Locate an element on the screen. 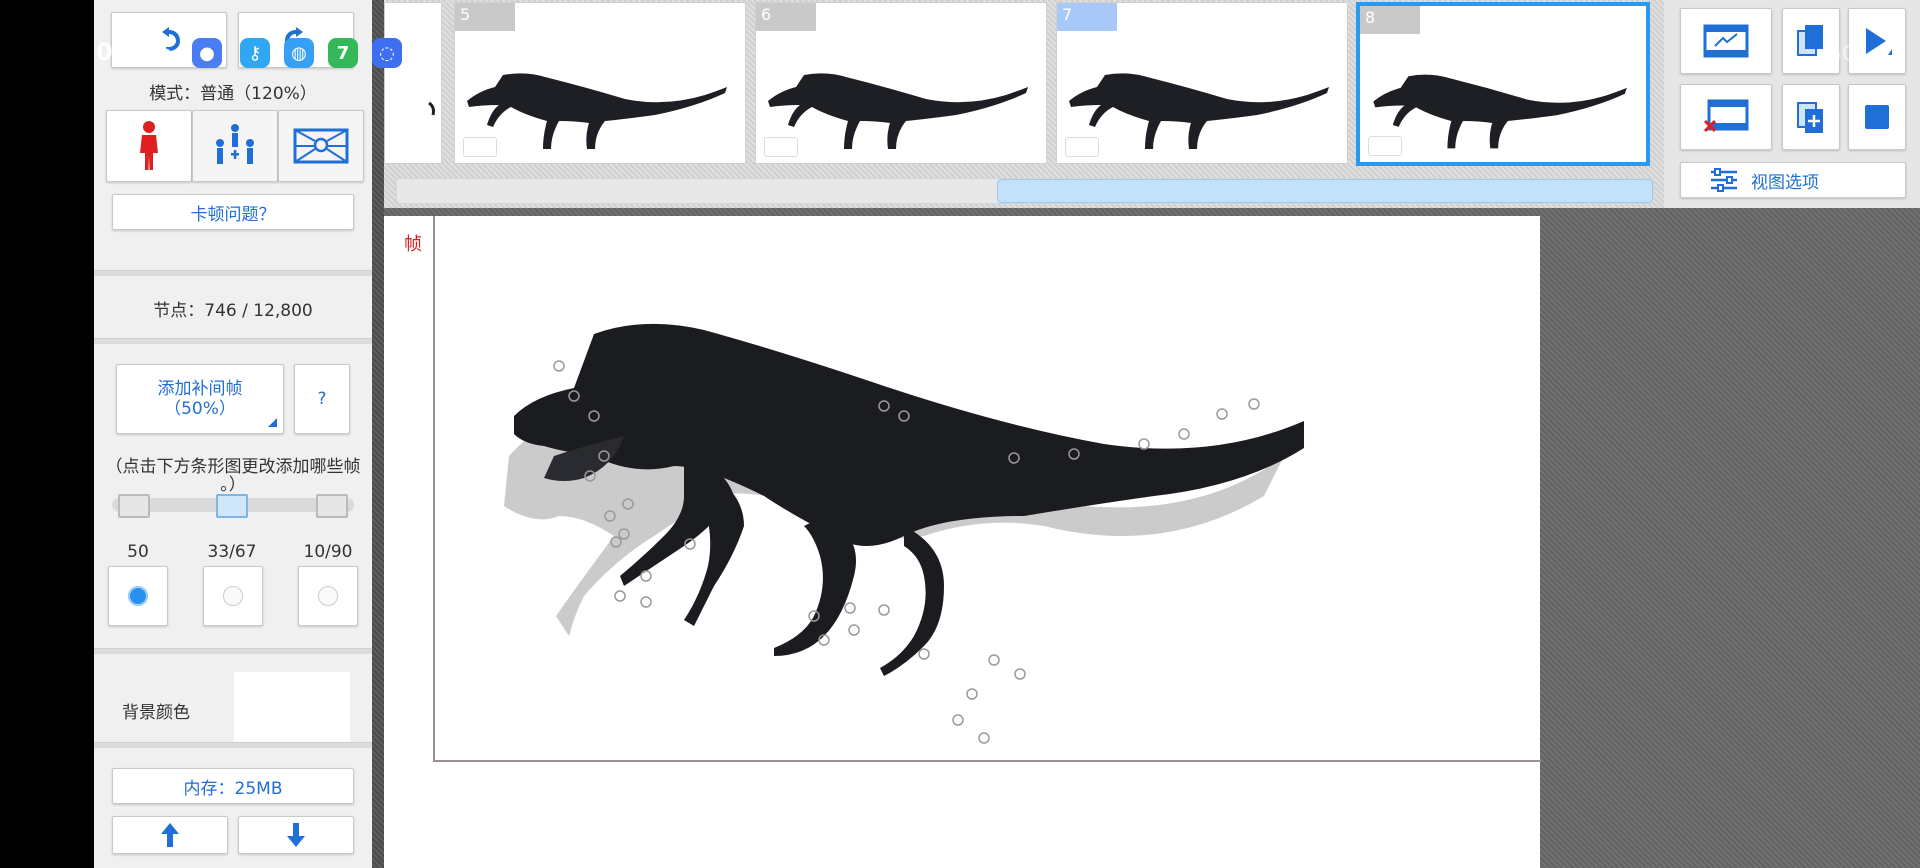 This screenshot has height=868, width=1920. play-icon is located at coordinates (1879, 41).